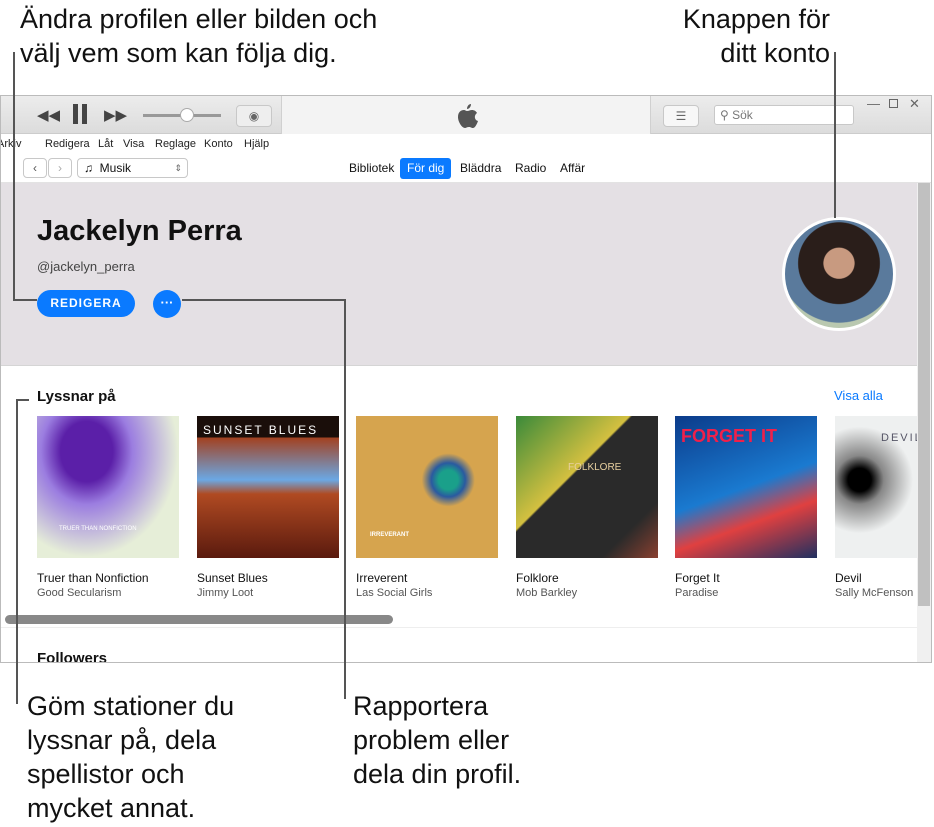 This screenshot has height=827, width=934. I want to click on search-placeholder: Sök, so click(742, 115).